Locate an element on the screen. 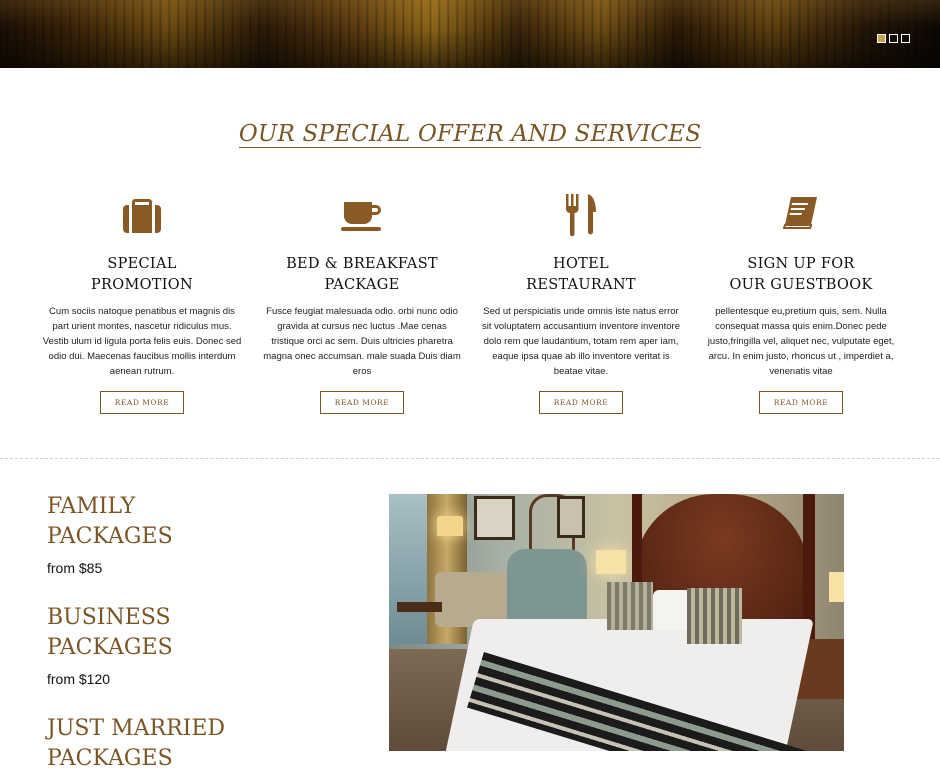 This screenshot has width=940, height=774. section-divider is located at coordinates (470, 458).